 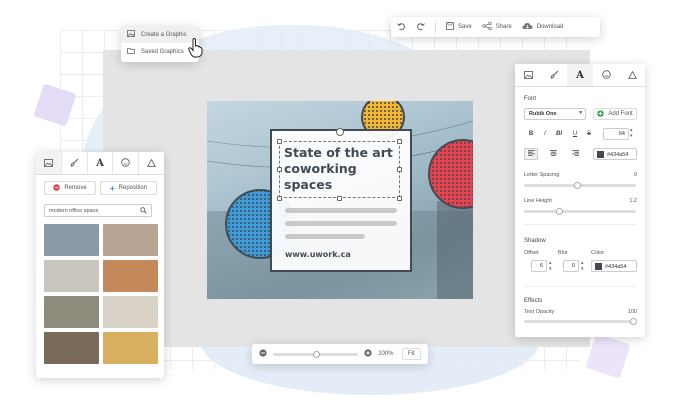 What do you see at coordinates (340, 132) in the screenshot?
I see `rotate-handle` at bounding box center [340, 132].